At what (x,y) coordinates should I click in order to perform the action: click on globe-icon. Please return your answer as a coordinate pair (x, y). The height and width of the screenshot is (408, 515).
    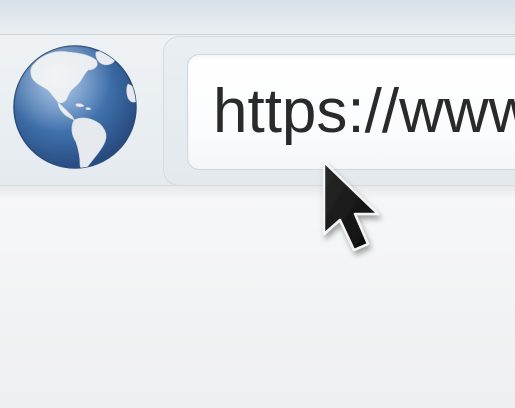
    Looking at the image, I should click on (75, 107).